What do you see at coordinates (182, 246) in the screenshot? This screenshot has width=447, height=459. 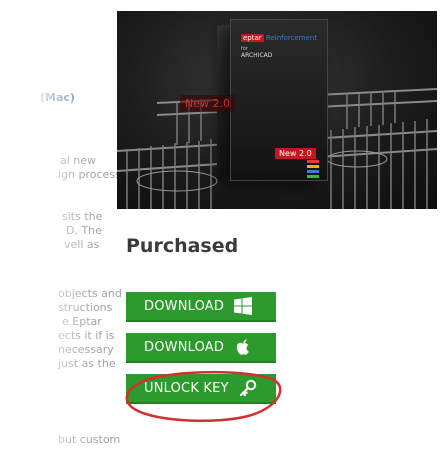 I see `purchased-heading: Purchased` at bounding box center [182, 246].